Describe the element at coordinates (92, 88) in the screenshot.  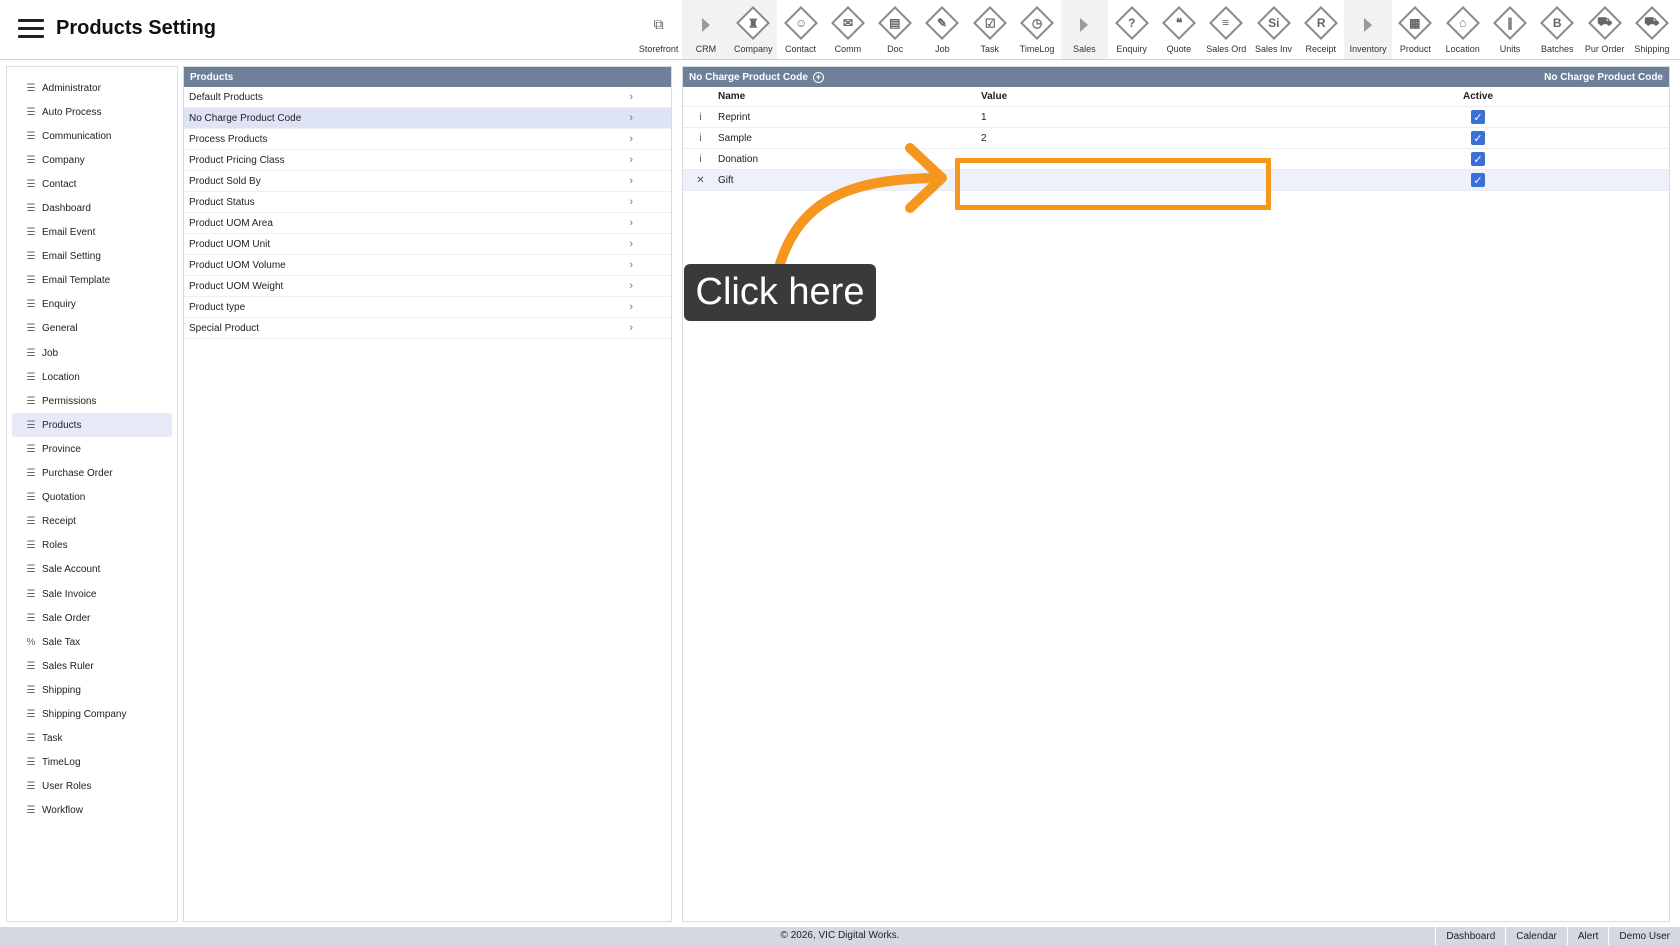
I see `sidebar-item-administrator: ☰ Administrator` at that location.